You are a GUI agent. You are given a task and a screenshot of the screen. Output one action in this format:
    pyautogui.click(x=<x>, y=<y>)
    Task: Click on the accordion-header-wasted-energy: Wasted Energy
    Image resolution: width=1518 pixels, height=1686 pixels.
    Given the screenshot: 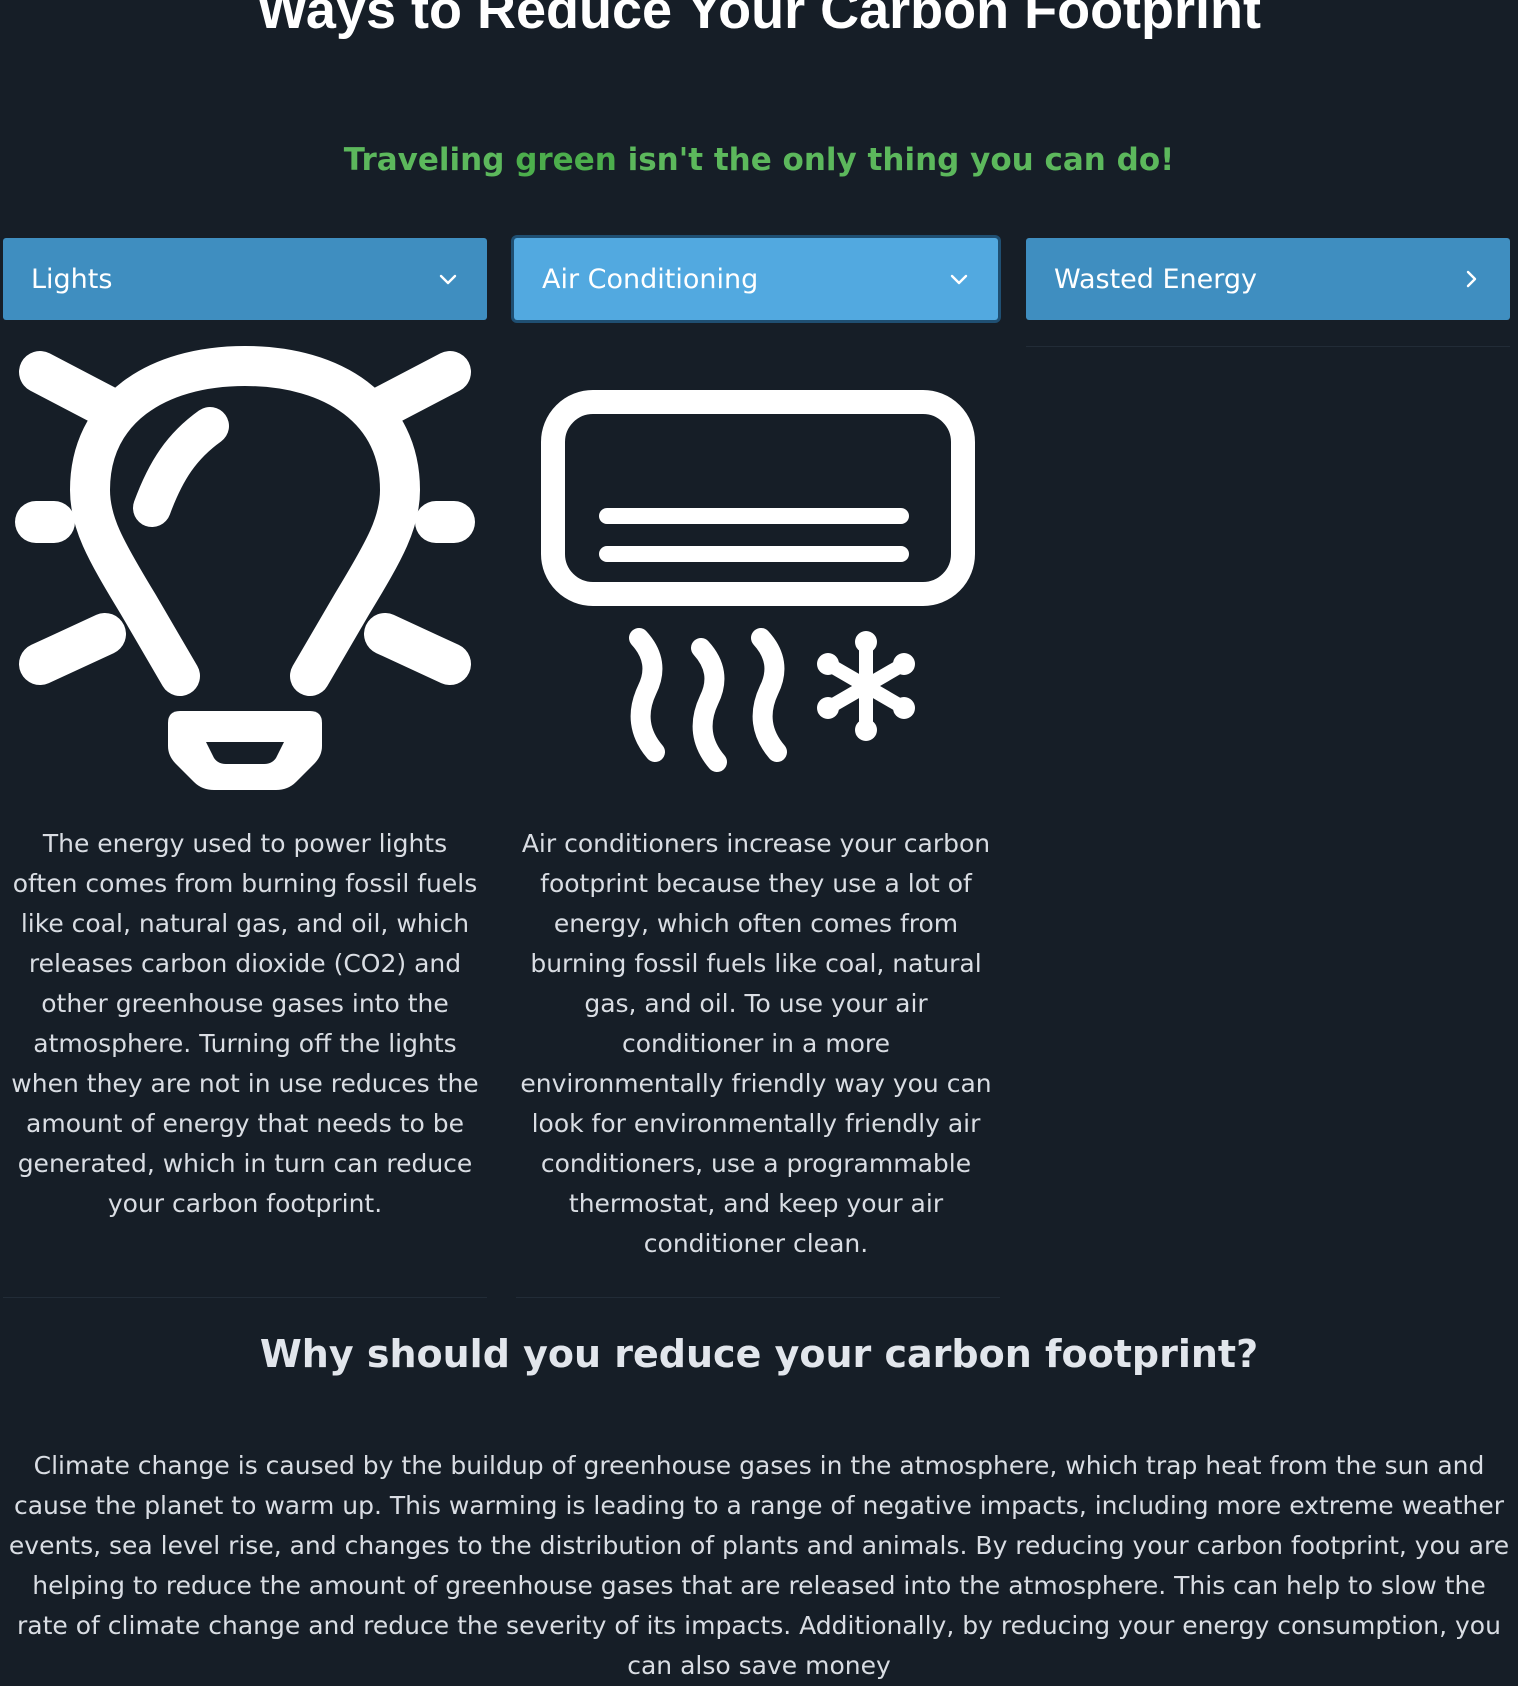 What is the action you would take?
    pyautogui.click(x=1268, y=279)
    